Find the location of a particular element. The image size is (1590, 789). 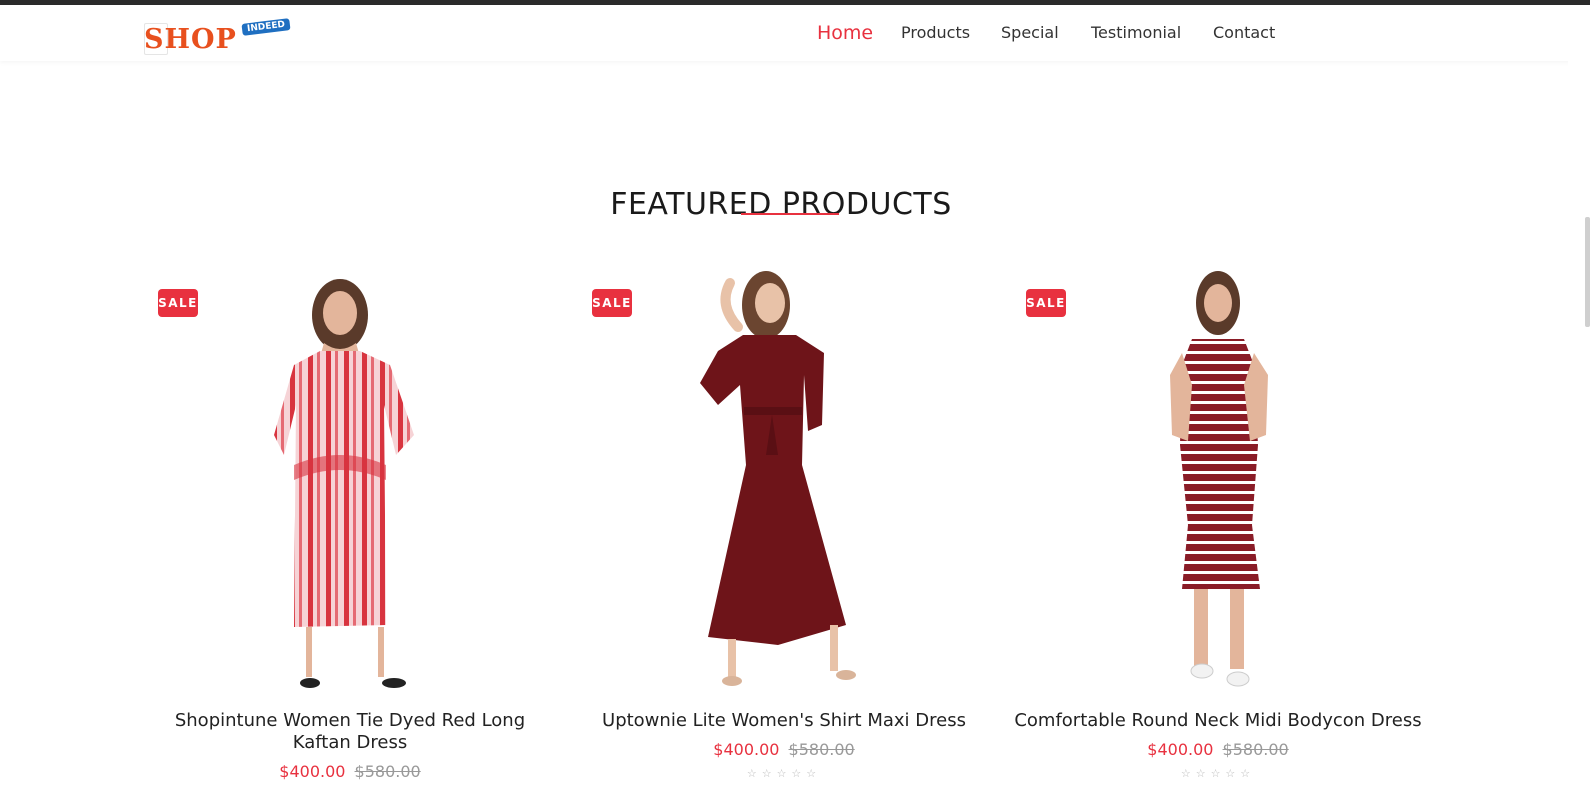

title-underline is located at coordinates (790, 214).